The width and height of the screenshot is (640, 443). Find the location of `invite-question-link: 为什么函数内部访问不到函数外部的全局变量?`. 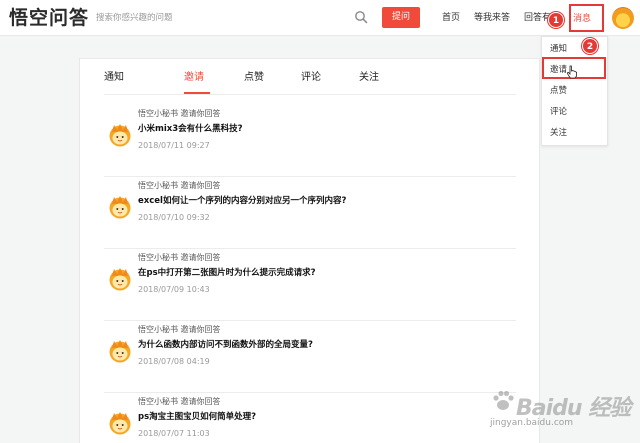

invite-question-link: 为什么函数内部访问不到函数外部的全局变量? is located at coordinates (225, 345).